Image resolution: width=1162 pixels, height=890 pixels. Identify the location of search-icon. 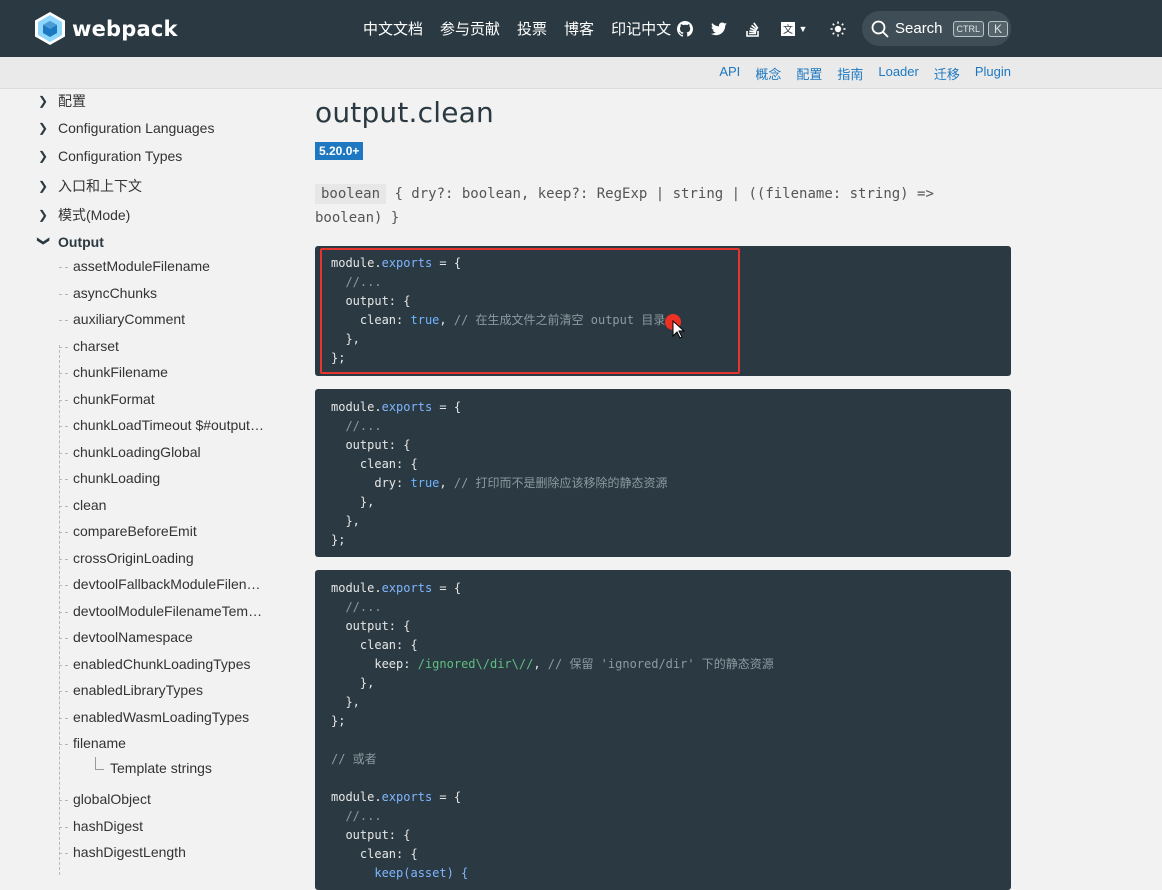
(880, 29).